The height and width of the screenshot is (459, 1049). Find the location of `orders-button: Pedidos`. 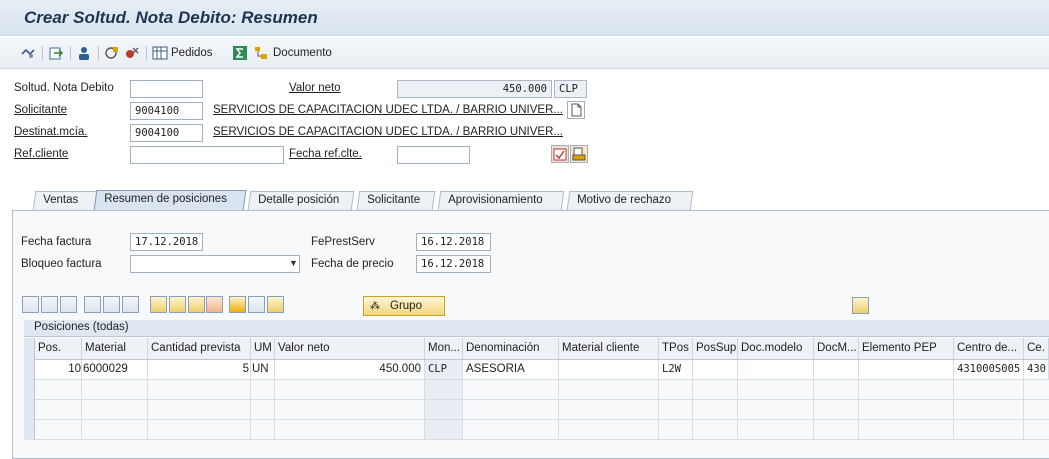

orders-button: Pedidos is located at coordinates (182, 53).